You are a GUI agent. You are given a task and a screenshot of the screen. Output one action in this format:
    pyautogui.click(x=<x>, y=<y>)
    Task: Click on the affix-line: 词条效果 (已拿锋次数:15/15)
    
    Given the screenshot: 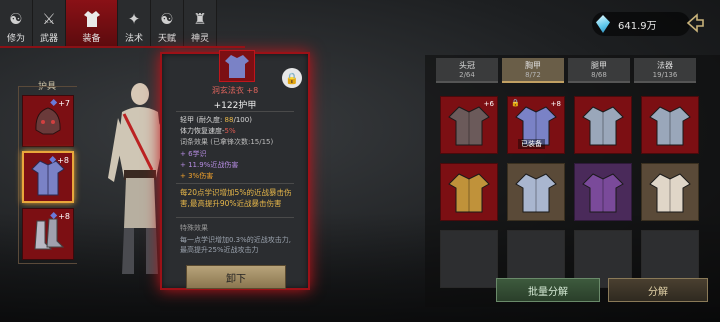 What is the action you would take?
    pyautogui.click(x=227, y=142)
    